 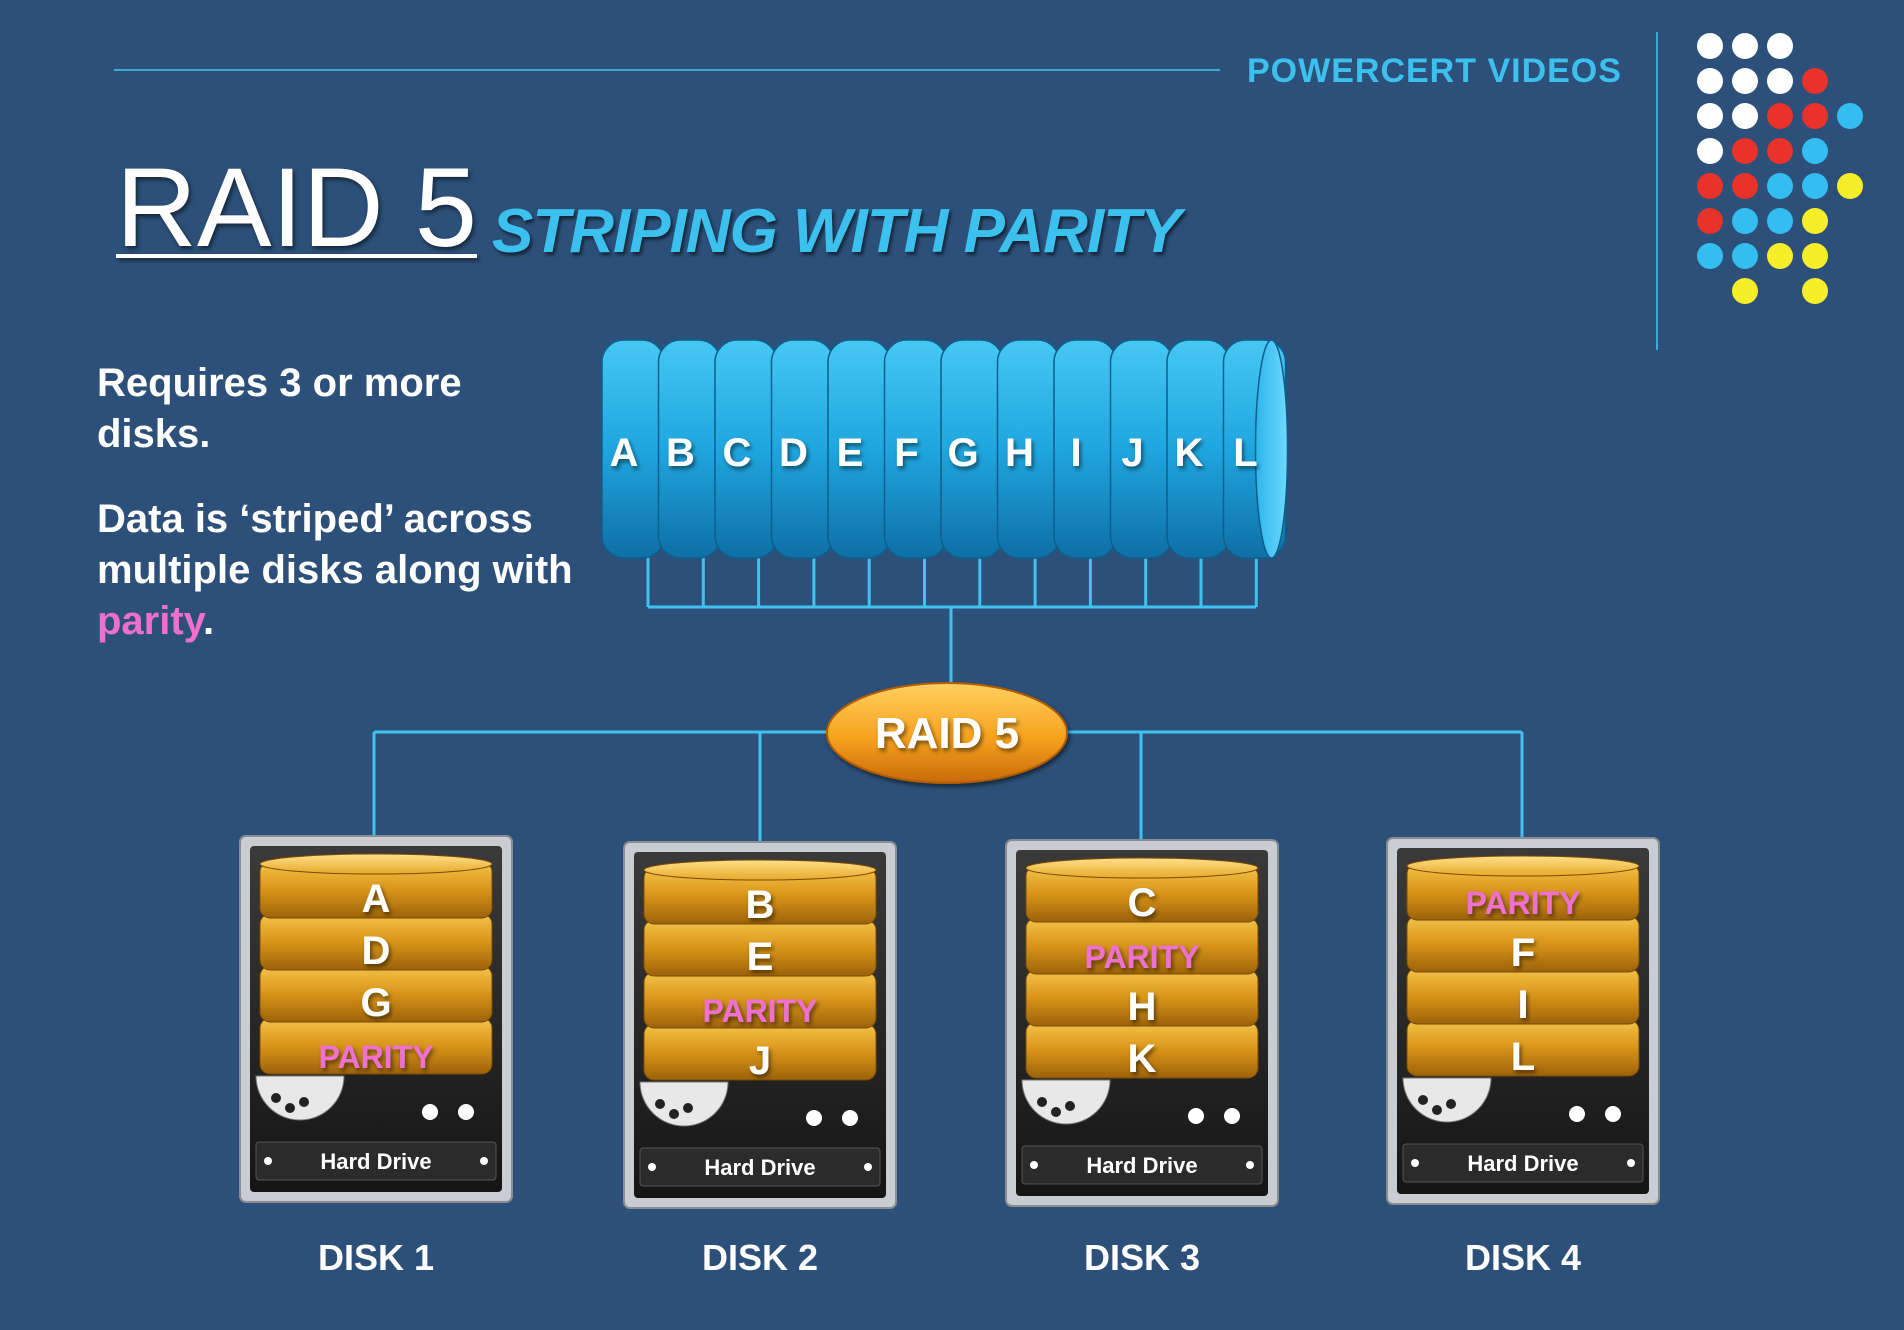 What do you see at coordinates (1075, 453) in the screenshot?
I see `stripe-label: I` at bounding box center [1075, 453].